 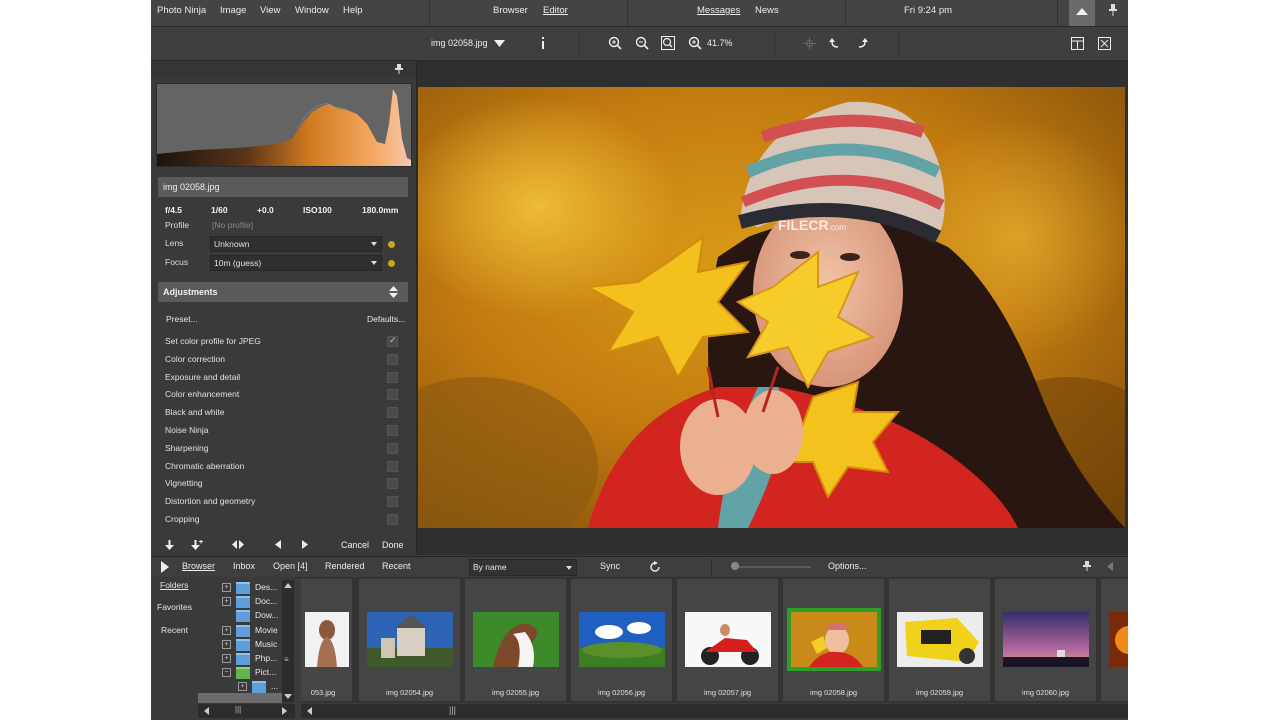 I want to click on tree-hscroll: |||, so click(x=246, y=711).